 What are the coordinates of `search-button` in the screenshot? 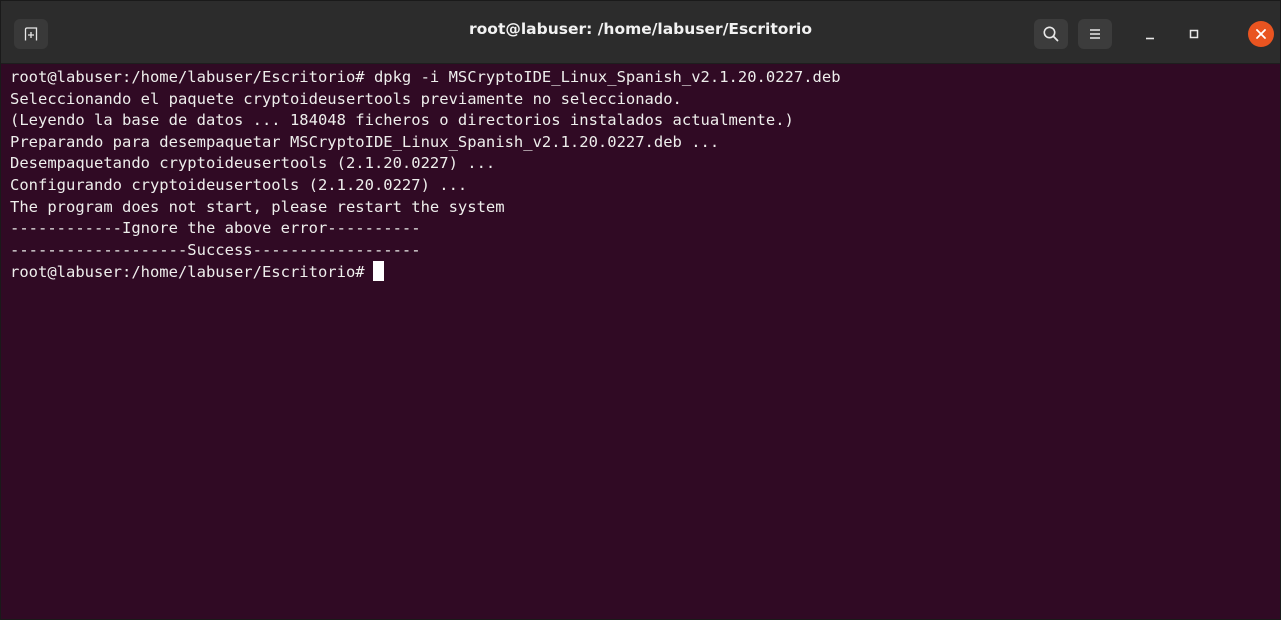 It's located at (1051, 34).